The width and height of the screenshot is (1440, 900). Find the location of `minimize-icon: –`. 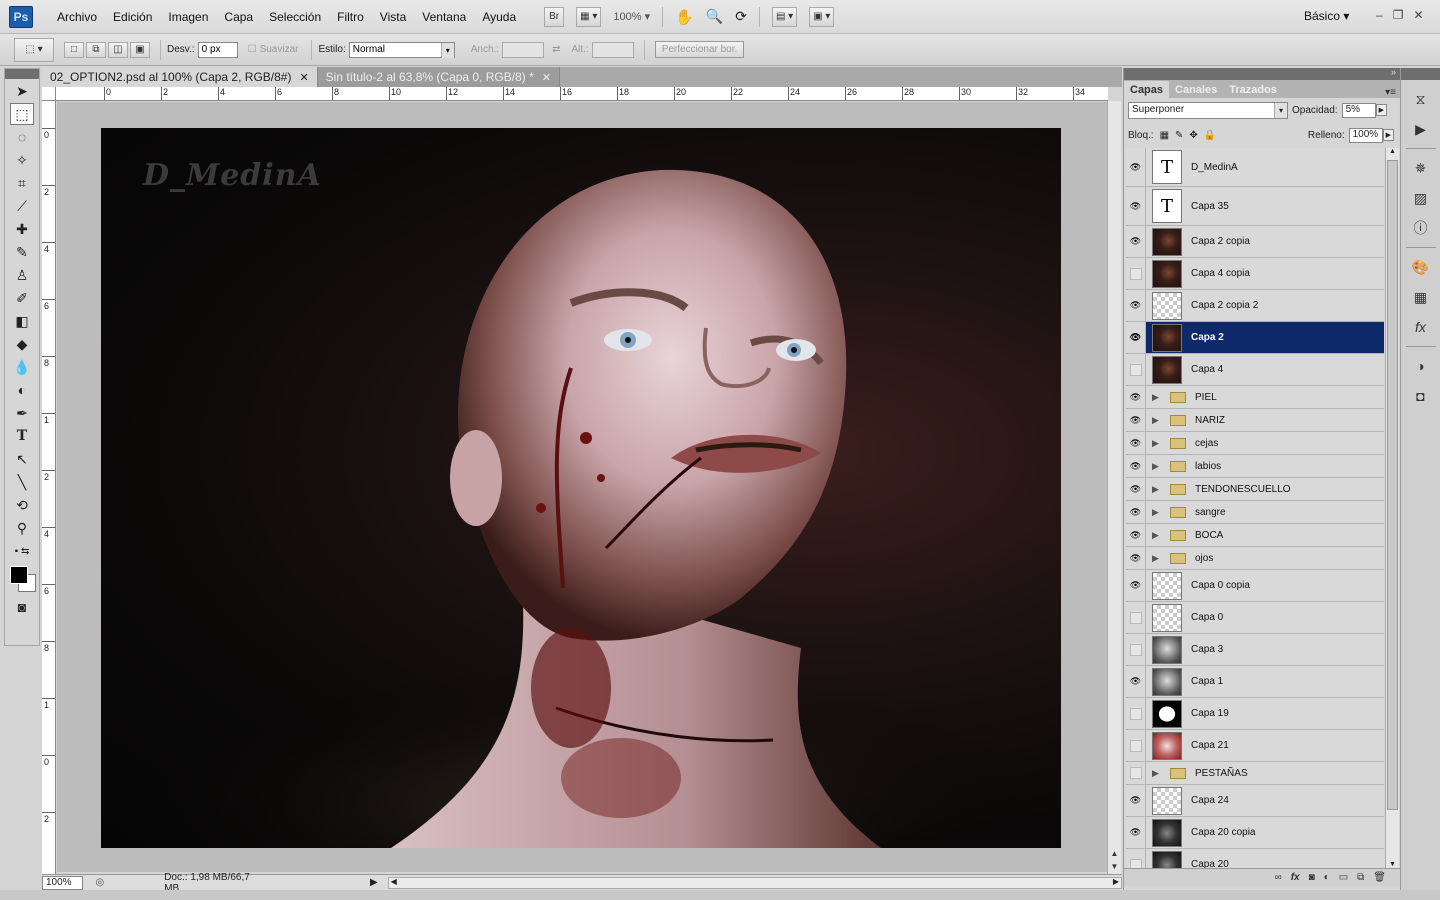

minimize-icon: – is located at coordinates (1379, 15).